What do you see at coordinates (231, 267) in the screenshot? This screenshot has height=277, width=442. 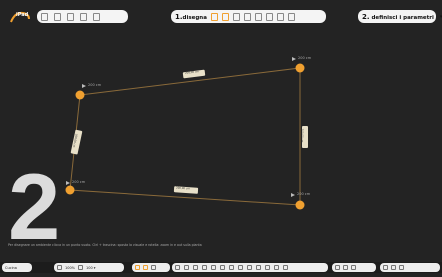 I see `text-icon` at bounding box center [231, 267].